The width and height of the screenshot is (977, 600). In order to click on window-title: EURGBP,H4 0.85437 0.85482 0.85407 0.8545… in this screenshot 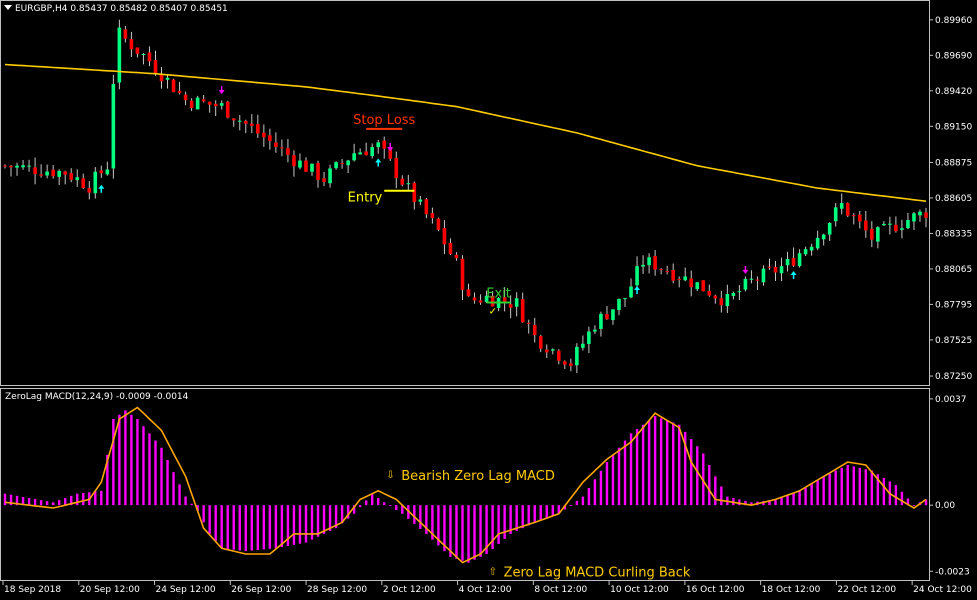, I will do `click(116, 9)`.